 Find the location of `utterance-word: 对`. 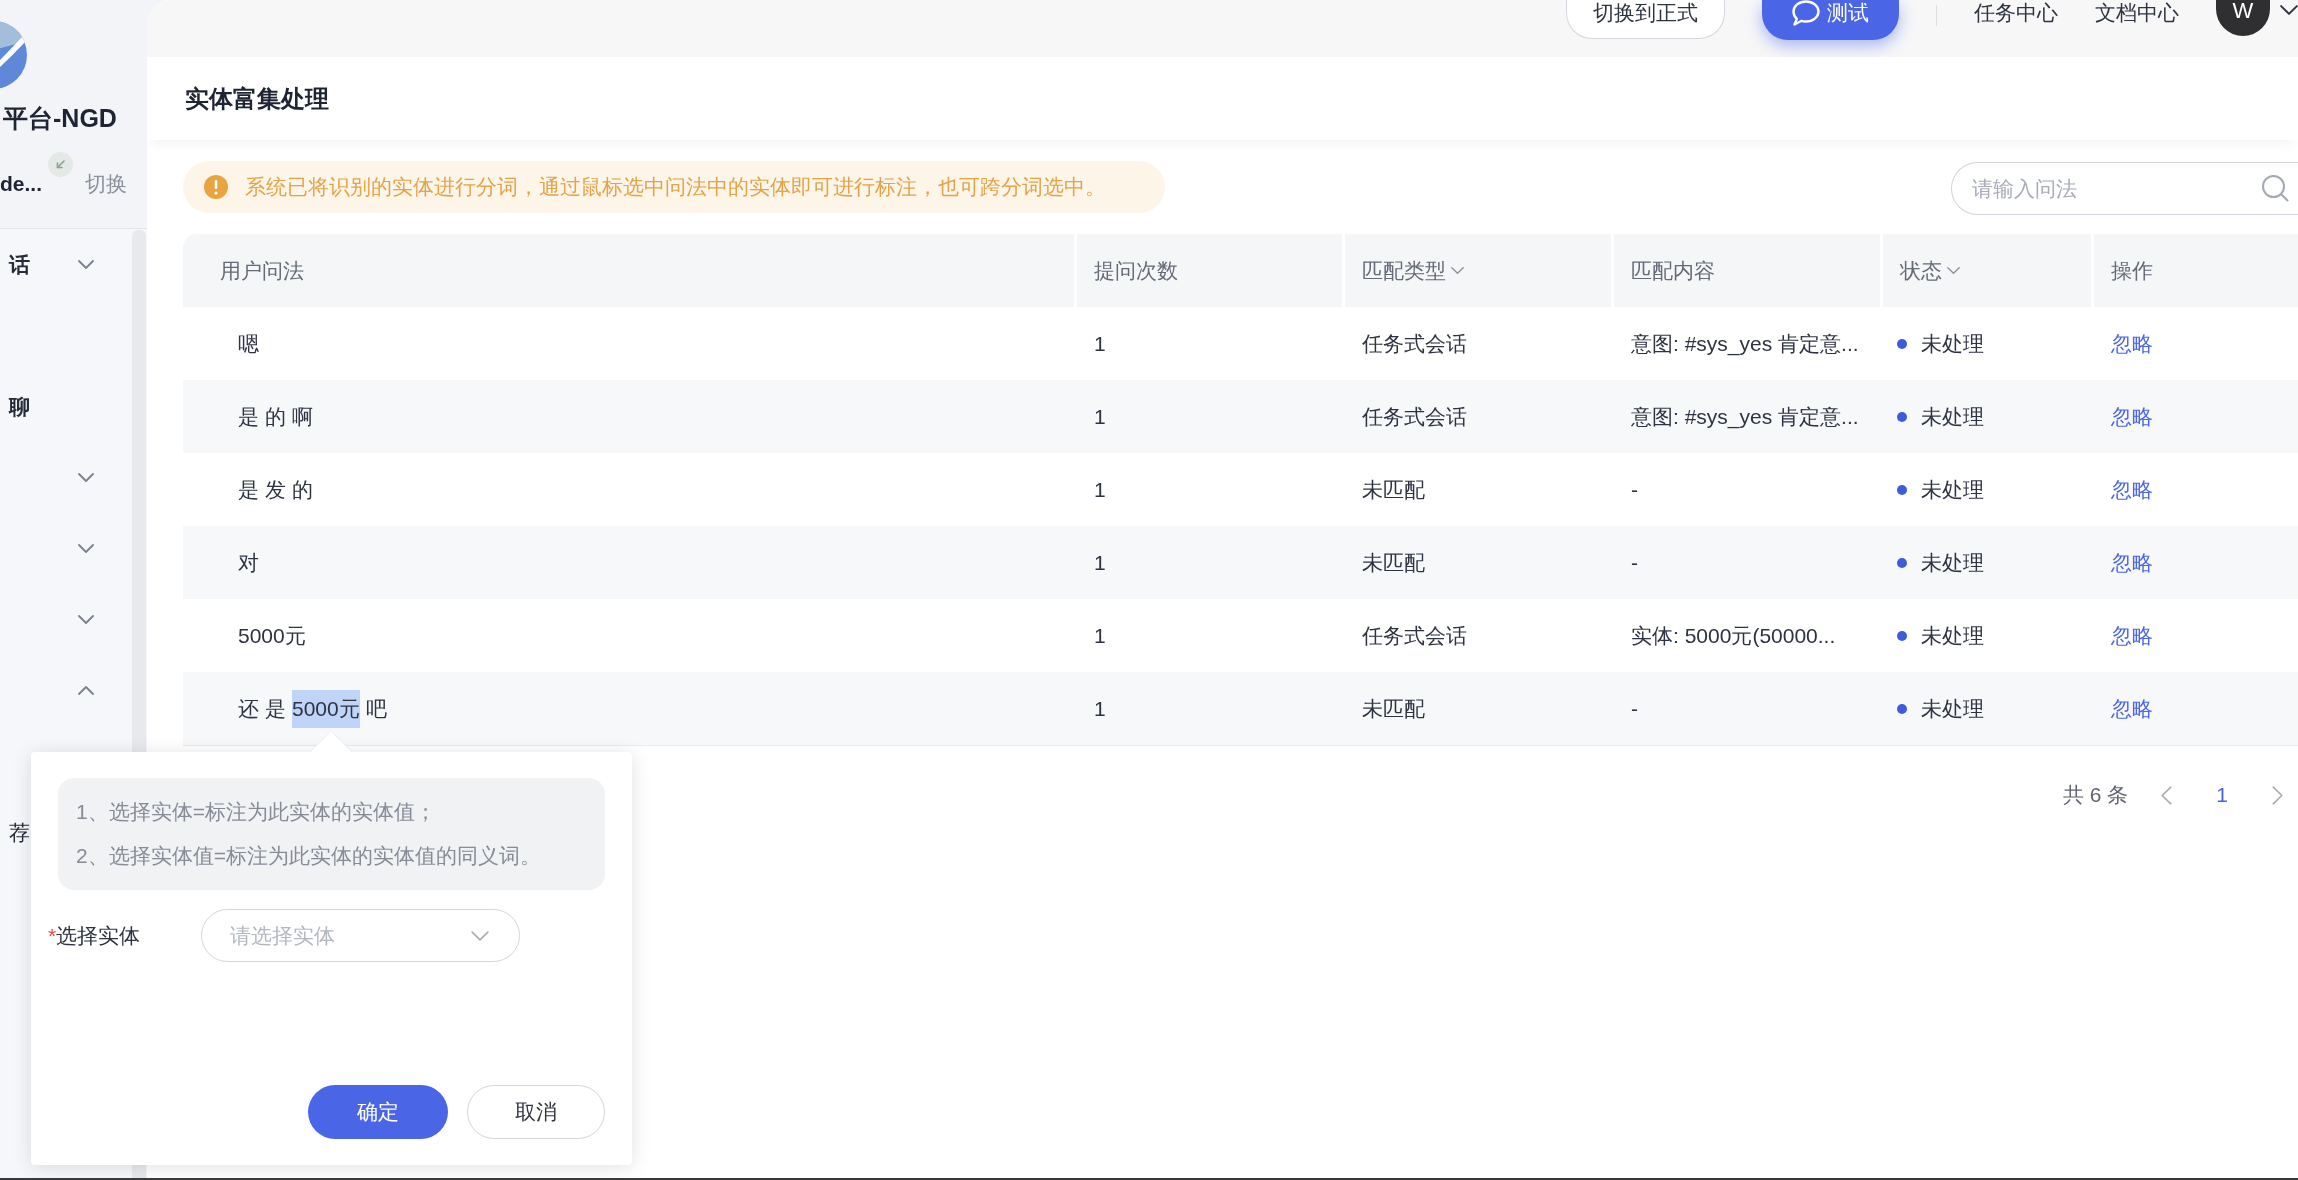

utterance-word: 对 is located at coordinates (248, 562).